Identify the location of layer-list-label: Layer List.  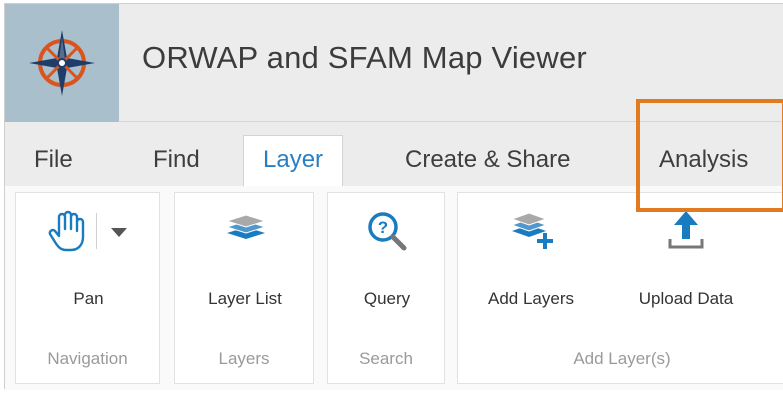
(245, 298).